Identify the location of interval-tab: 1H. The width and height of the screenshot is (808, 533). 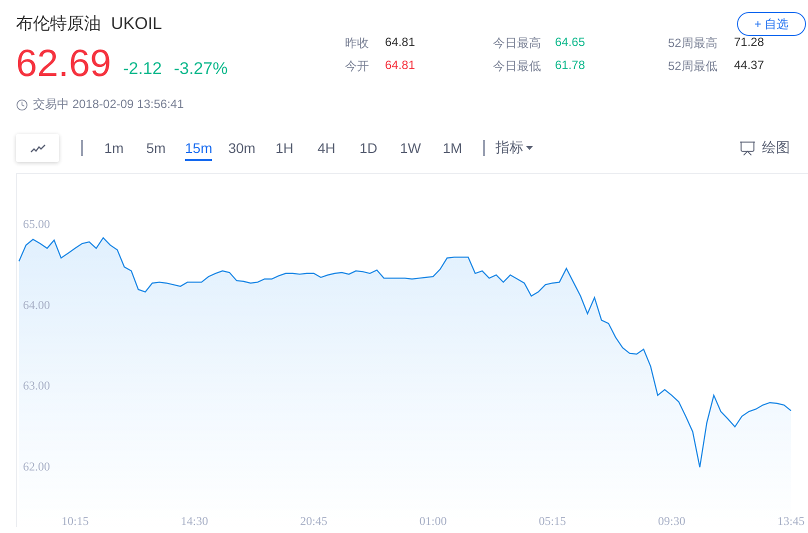
(284, 150).